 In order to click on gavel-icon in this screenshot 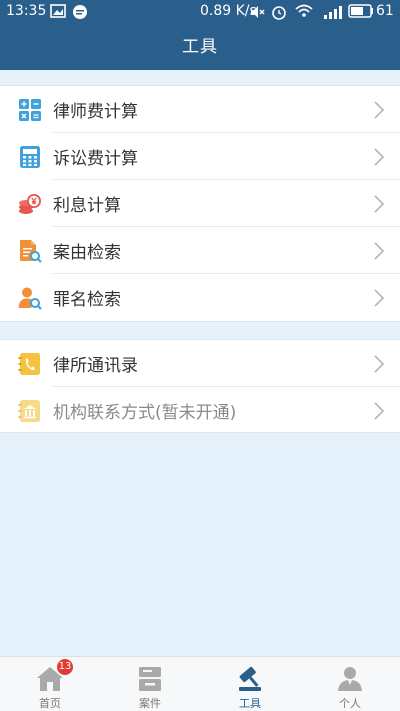, I will do `click(250, 678)`.